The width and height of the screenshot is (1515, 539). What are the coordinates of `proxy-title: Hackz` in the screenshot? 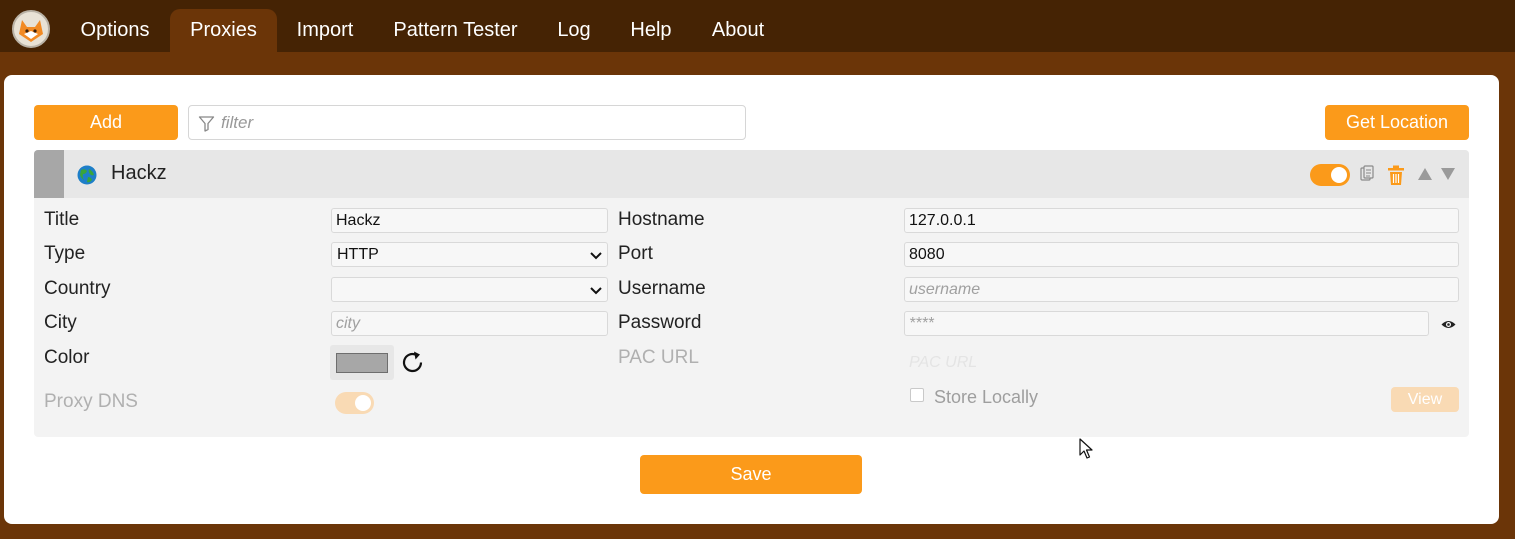 It's located at (139, 173).